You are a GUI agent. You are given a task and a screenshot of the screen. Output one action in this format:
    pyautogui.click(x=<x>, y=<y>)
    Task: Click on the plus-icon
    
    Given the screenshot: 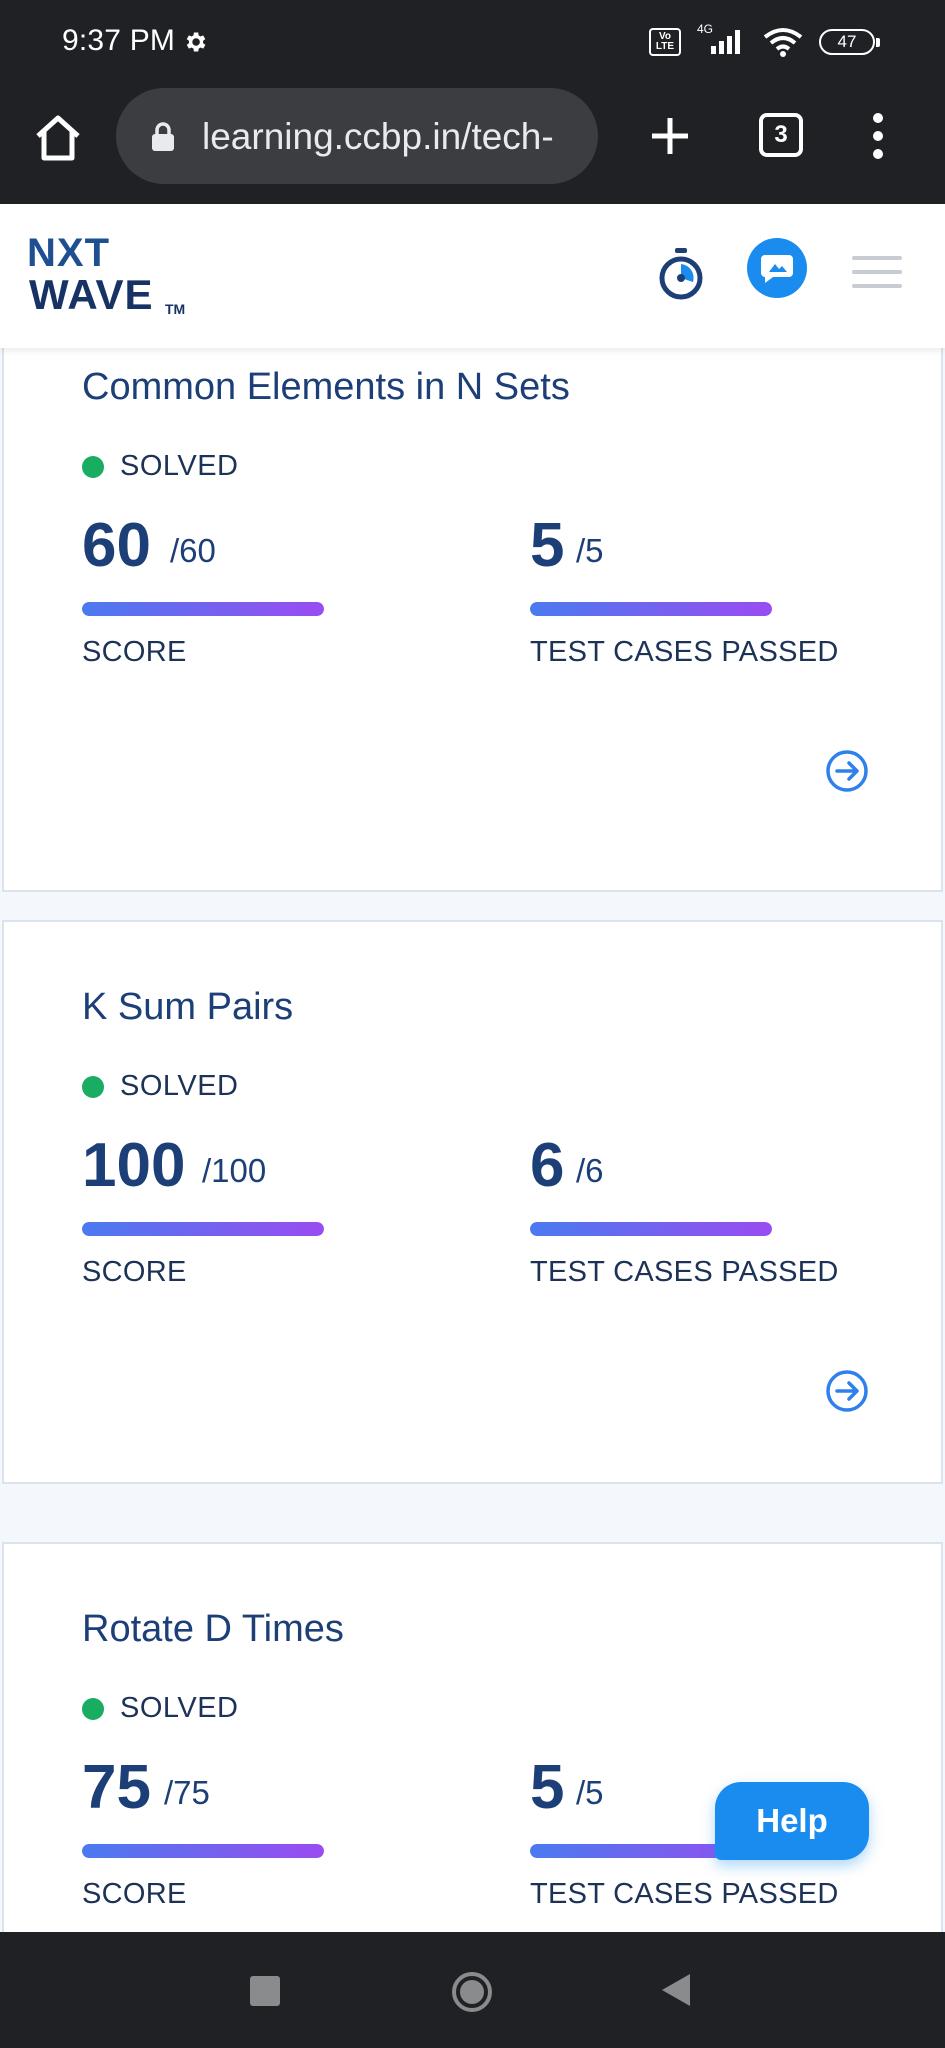 What is the action you would take?
    pyautogui.click(x=670, y=136)
    